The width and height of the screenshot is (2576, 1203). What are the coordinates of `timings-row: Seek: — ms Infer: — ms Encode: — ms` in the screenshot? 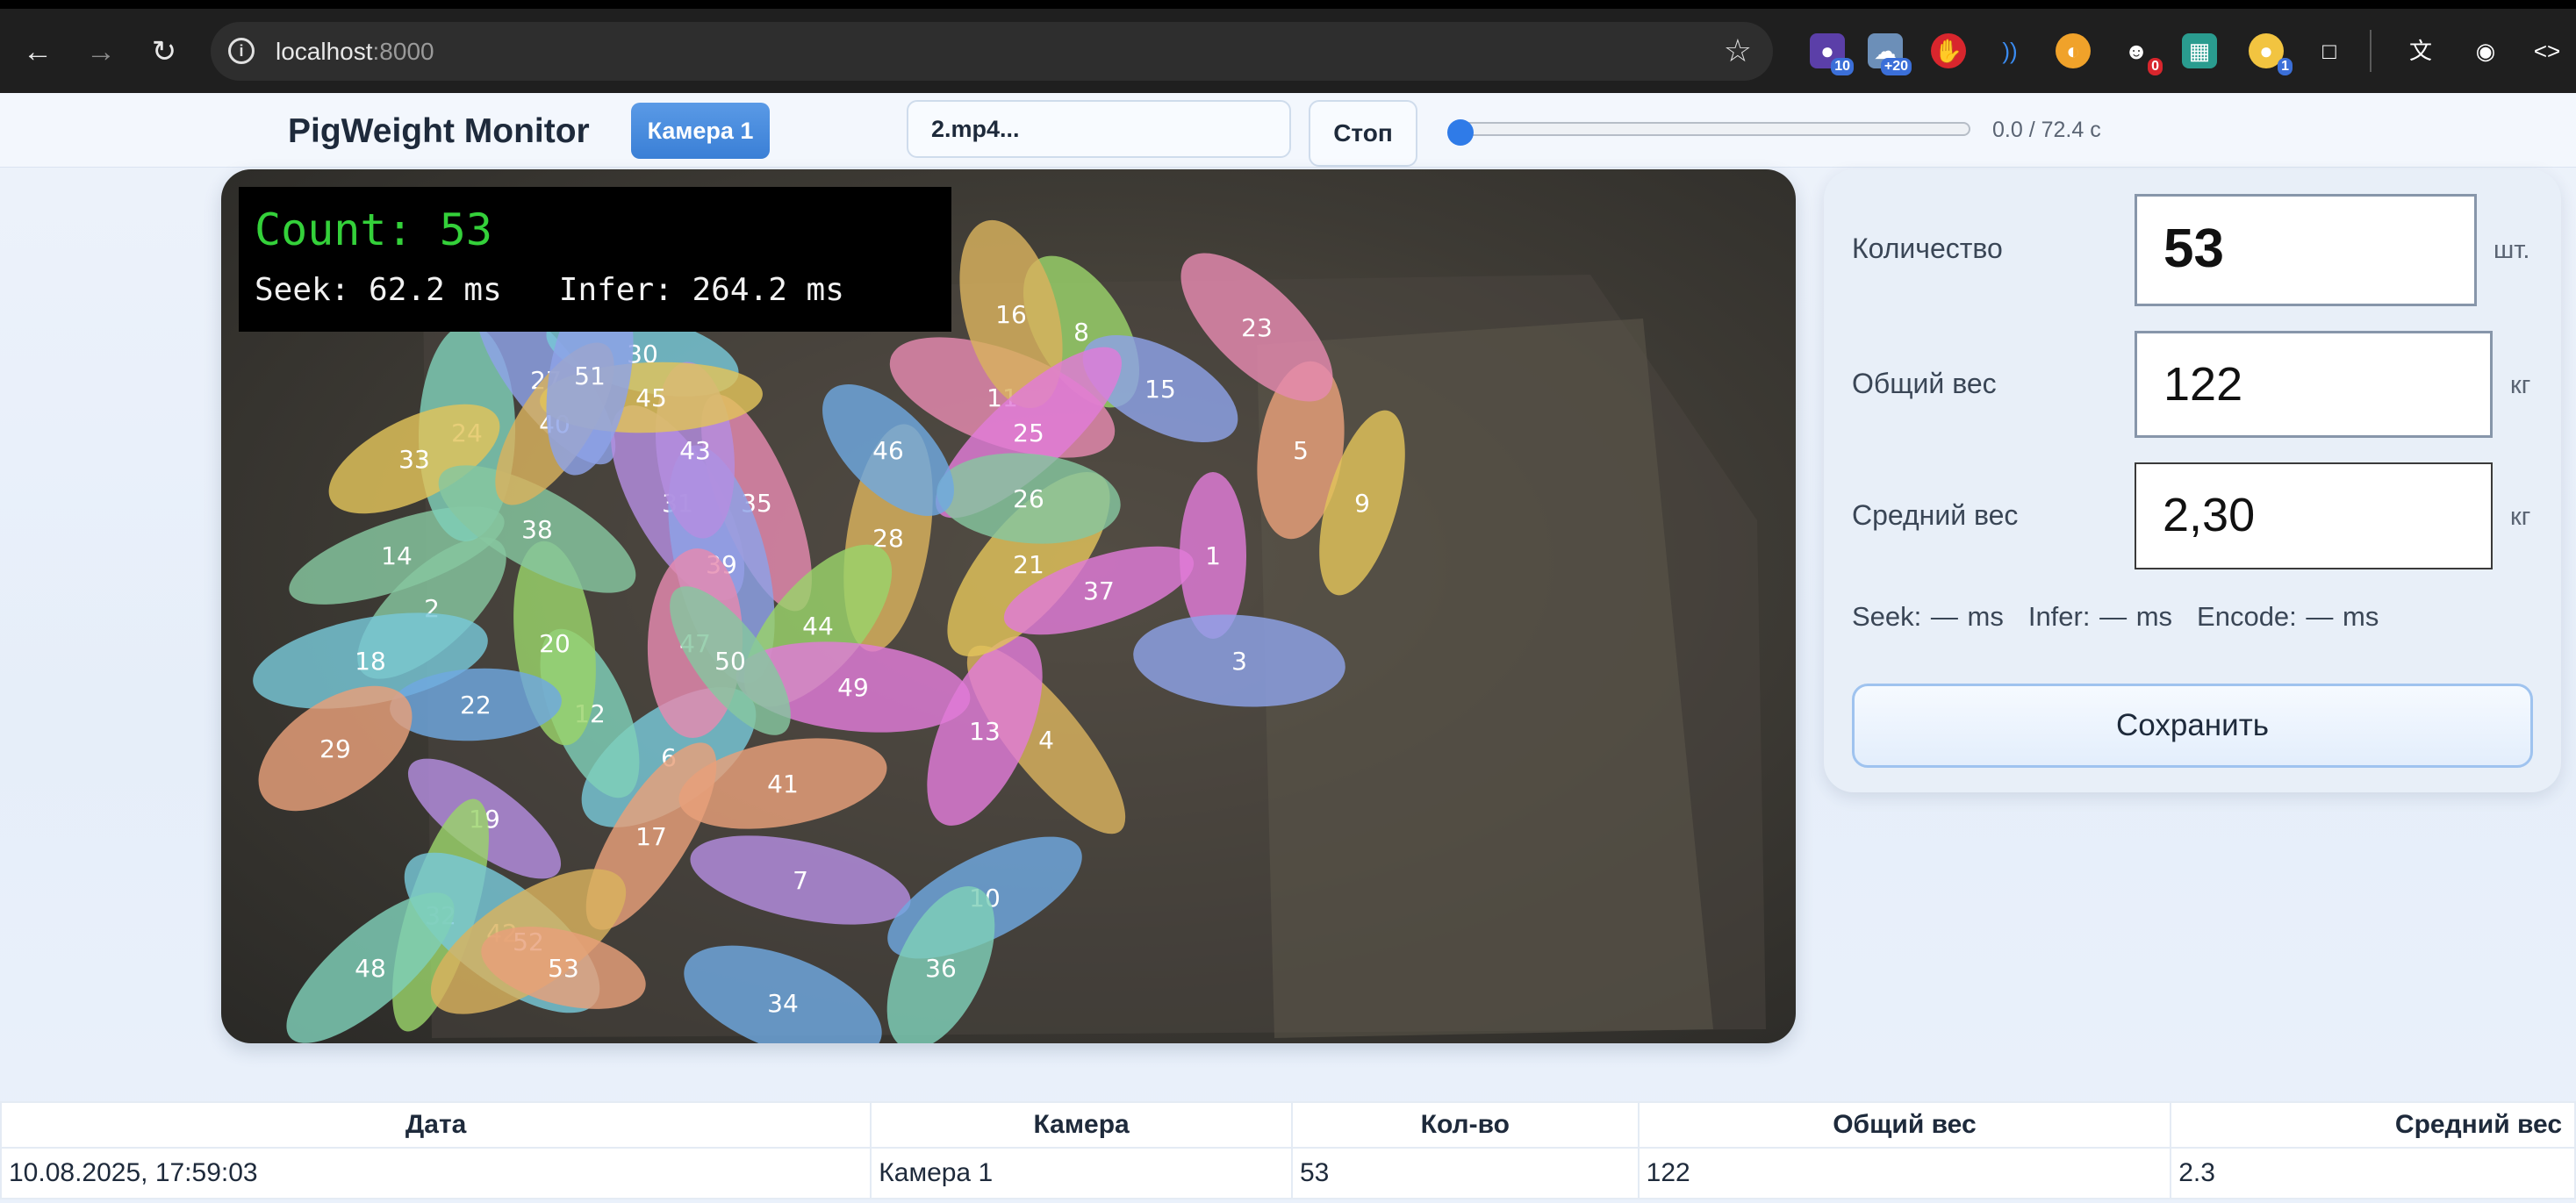 It's located at (2127, 617).